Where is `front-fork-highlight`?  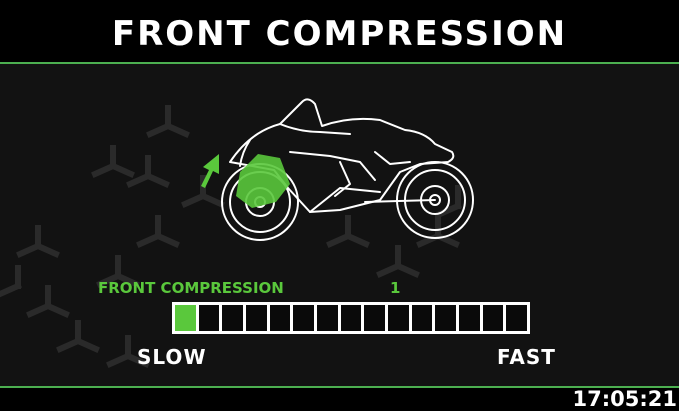
front-fork-highlight is located at coordinates (263, 181).